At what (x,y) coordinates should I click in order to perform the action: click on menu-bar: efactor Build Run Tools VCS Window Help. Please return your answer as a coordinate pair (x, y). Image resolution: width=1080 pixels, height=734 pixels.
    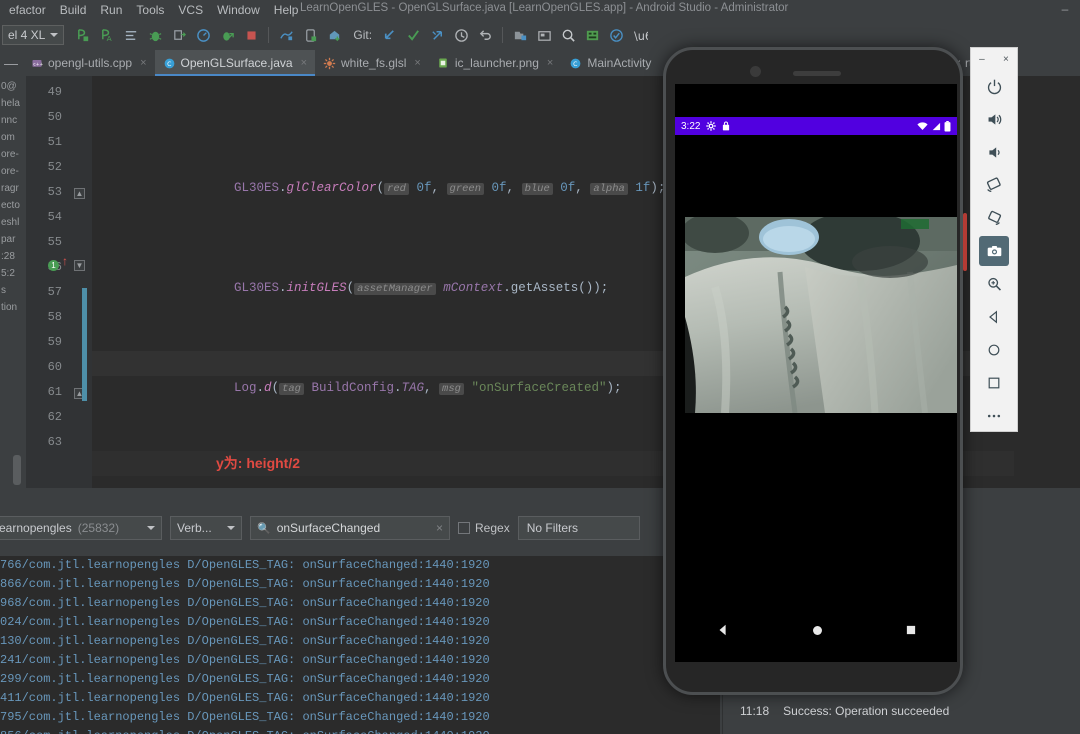
    Looking at the image, I should click on (152, 10).